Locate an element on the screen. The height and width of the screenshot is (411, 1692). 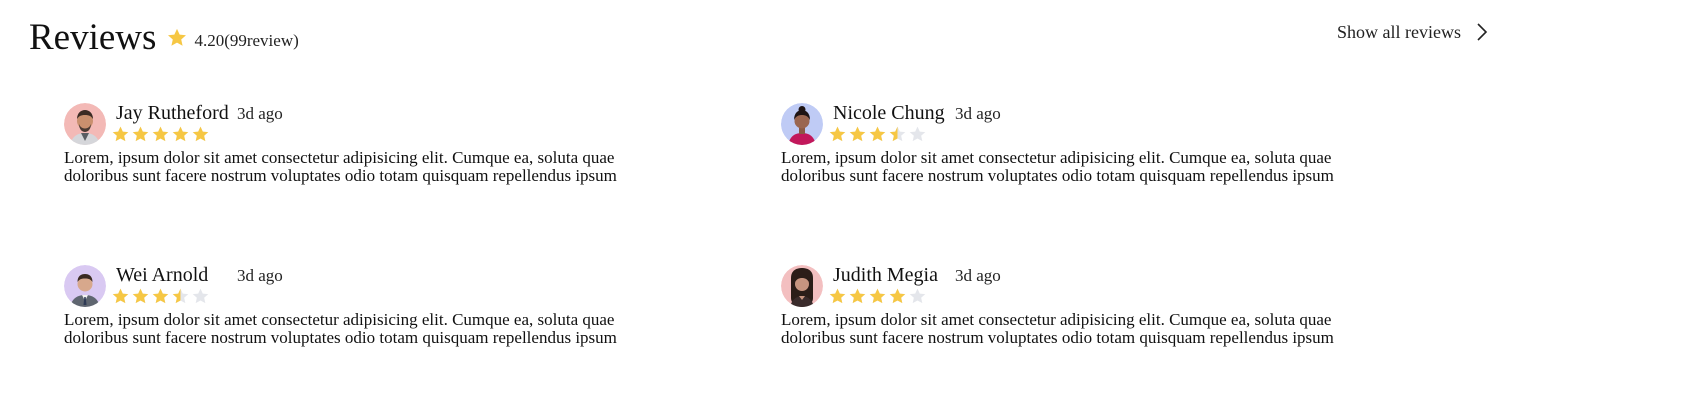
average-rating: 4.20(99review) is located at coordinates (246, 40).